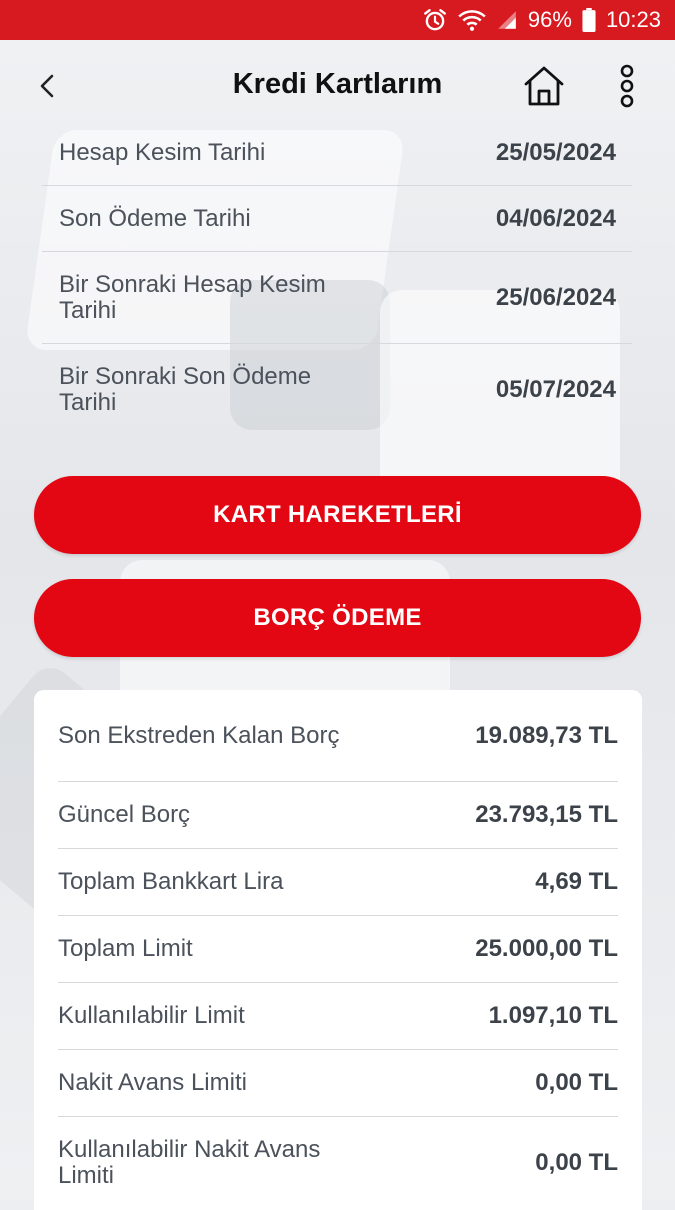 The height and width of the screenshot is (1210, 675). What do you see at coordinates (337, 20) in the screenshot?
I see `status-bar: 96% 10:23` at bounding box center [337, 20].